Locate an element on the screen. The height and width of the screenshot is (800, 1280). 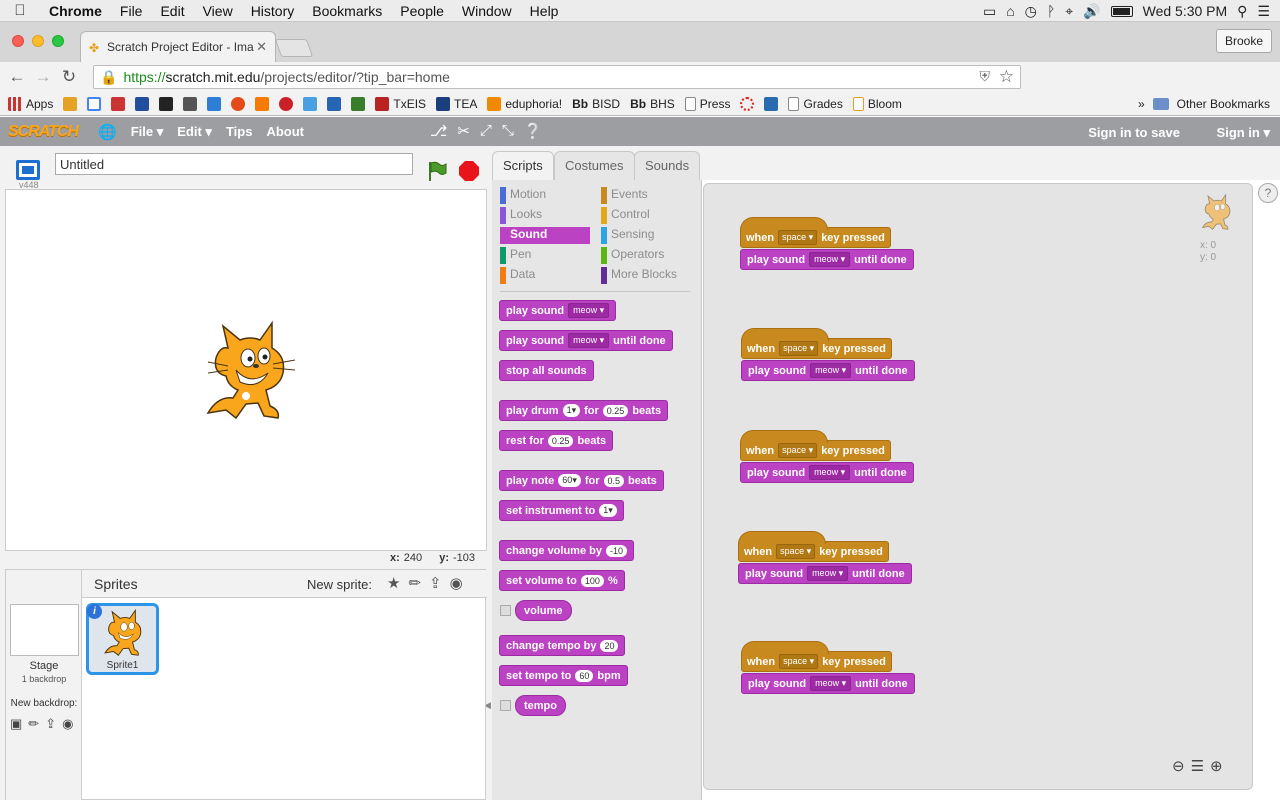
block-set-tempo: set tempo to60bpm is located at coordinates (563, 675).